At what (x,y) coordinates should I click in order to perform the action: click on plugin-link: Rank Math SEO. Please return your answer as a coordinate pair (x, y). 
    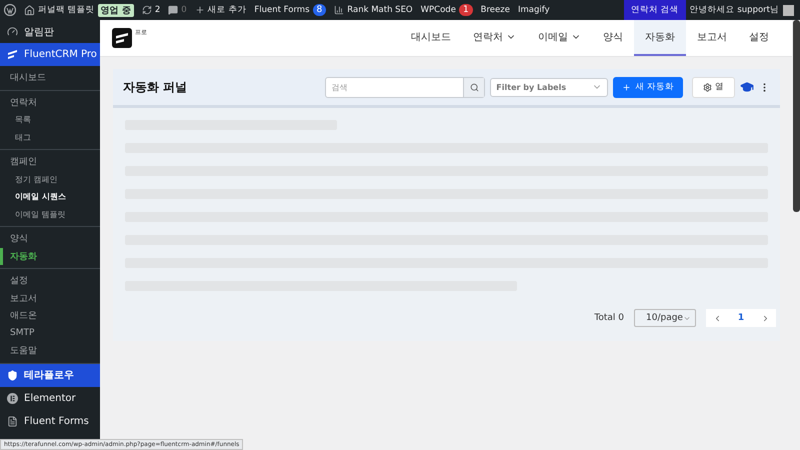
    Looking at the image, I should click on (380, 10).